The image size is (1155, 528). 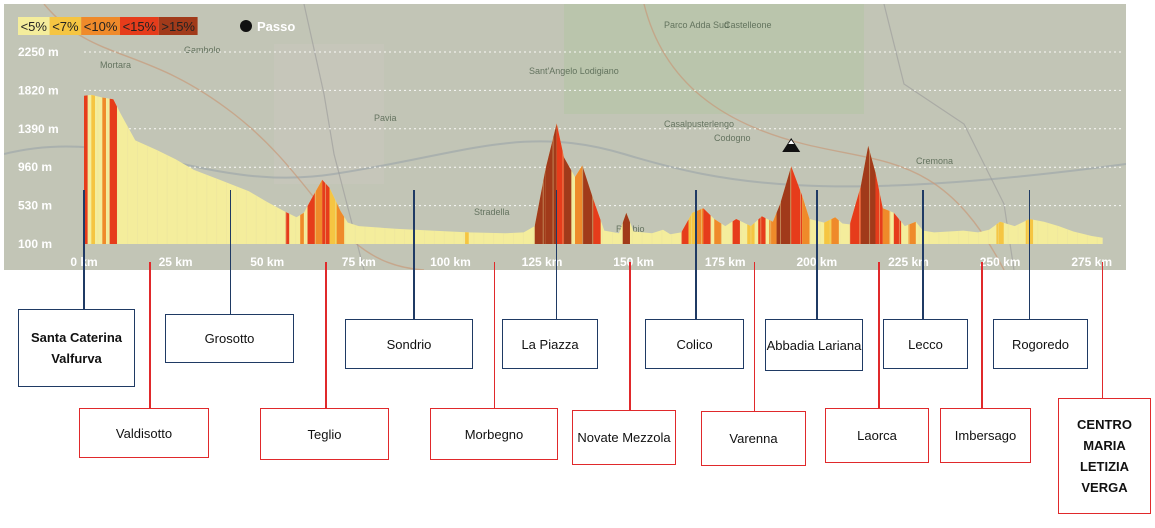 I want to click on y-tick-label: 530 m, so click(x=35, y=206).